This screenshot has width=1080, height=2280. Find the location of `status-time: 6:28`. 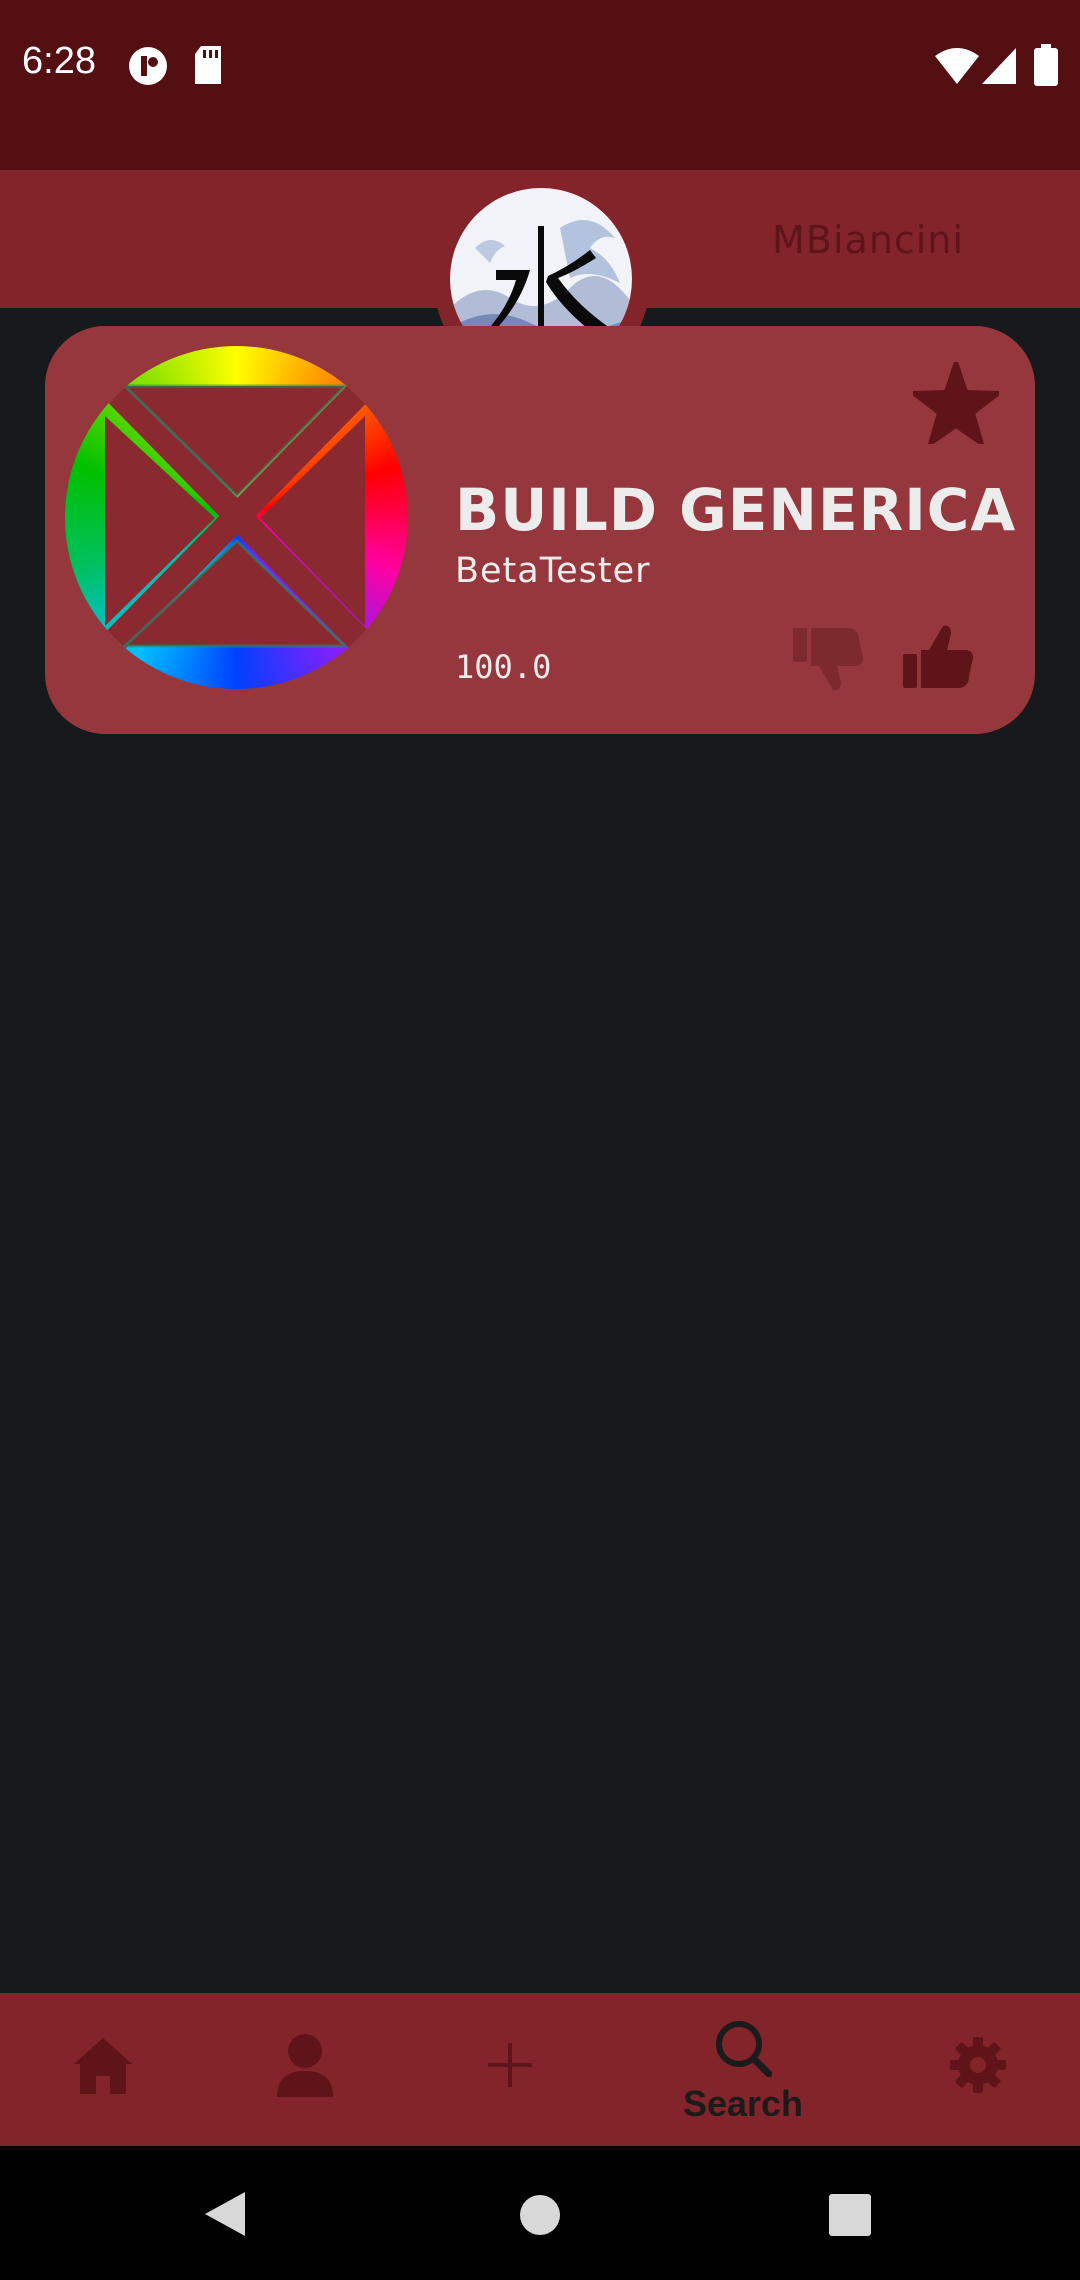

status-time: 6:28 is located at coordinates (59, 61).